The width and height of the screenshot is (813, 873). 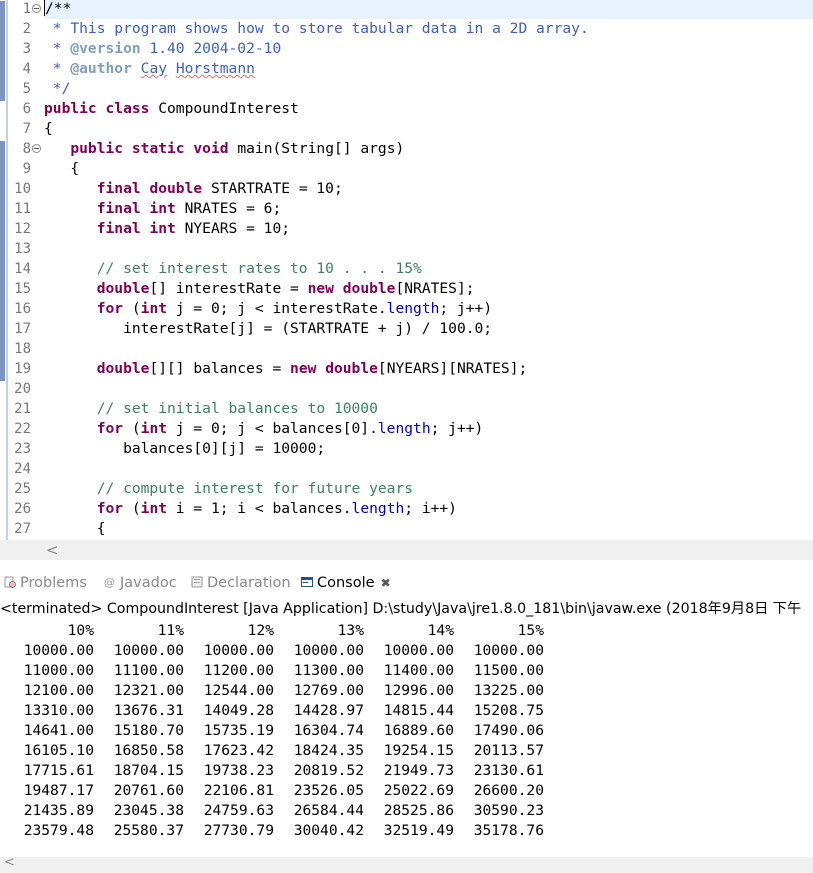 What do you see at coordinates (328, 730) in the screenshot?
I see `console-cell: 16304.74` at bounding box center [328, 730].